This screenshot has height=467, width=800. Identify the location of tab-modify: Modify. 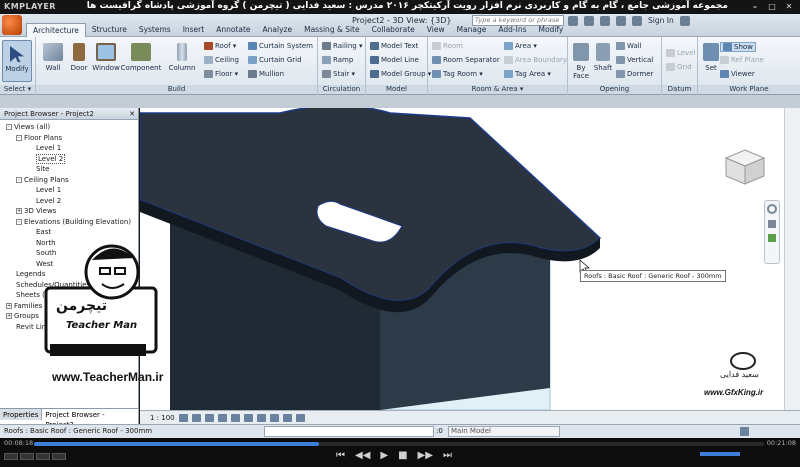
(551, 30).